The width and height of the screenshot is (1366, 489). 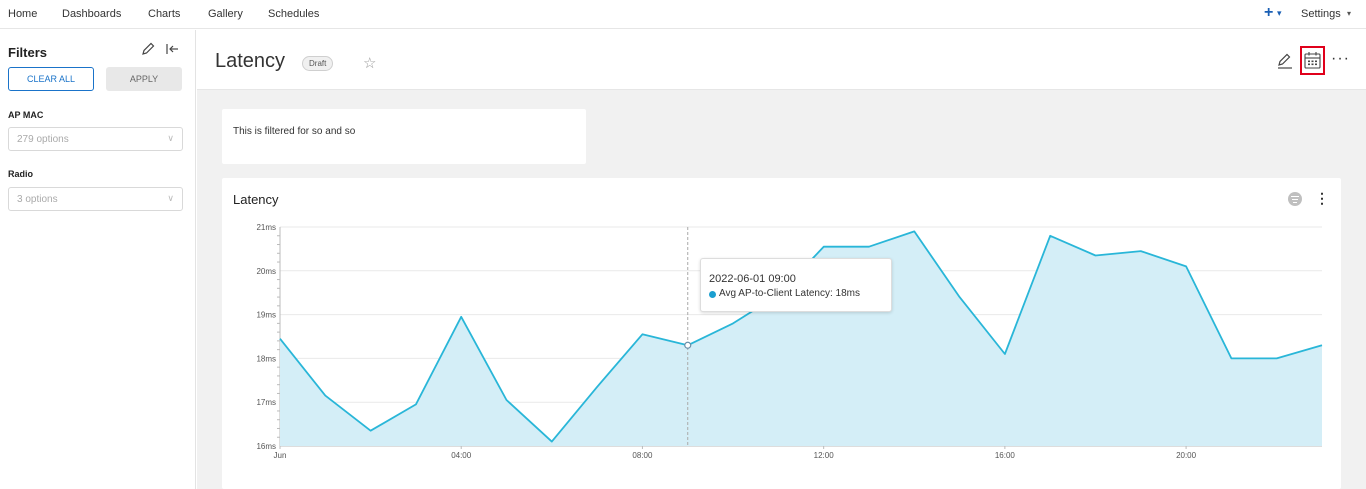 I want to click on y-tick-label: 21ms, so click(x=266, y=227).